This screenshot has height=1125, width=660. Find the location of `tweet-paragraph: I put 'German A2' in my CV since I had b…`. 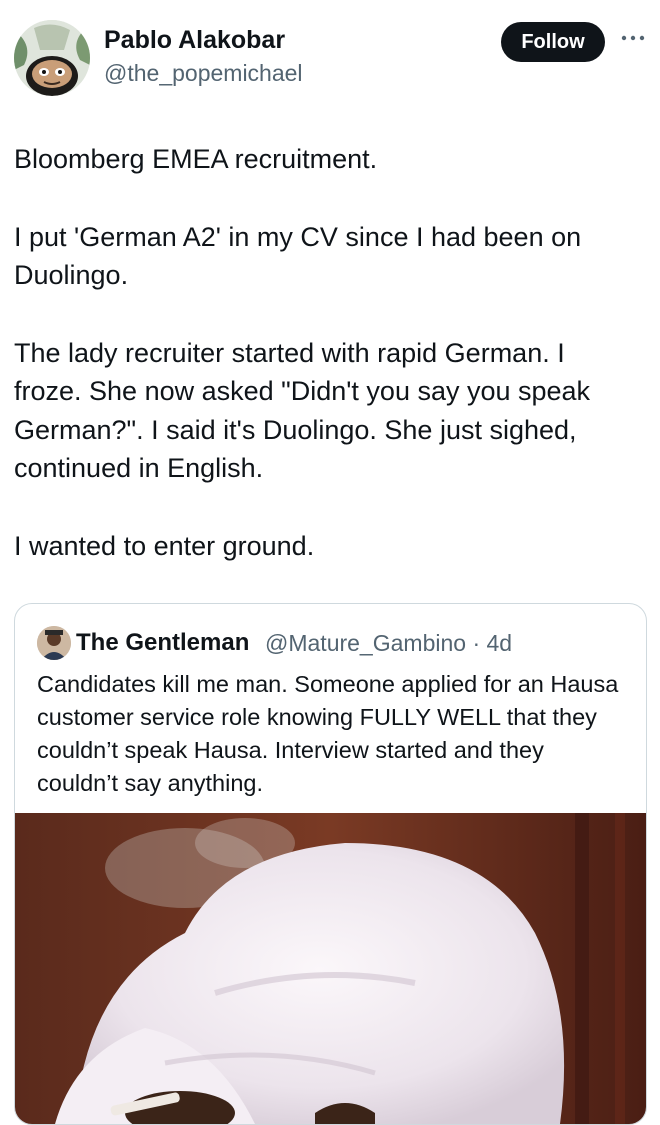

tweet-paragraph: I put 'German A2' in my CV since I had b… is located at coordinates (298, 256).